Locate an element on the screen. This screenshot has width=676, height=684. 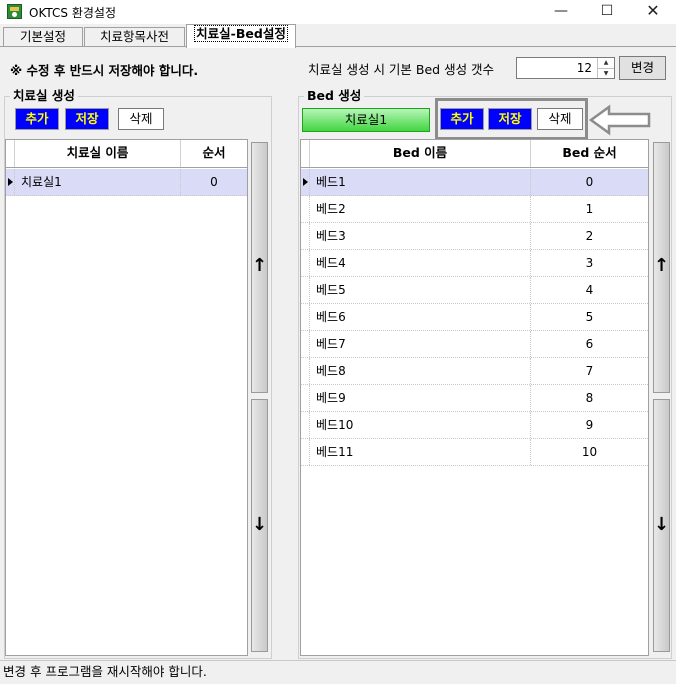
table-row: 베드7 6 is located at coordinates (474, 344).